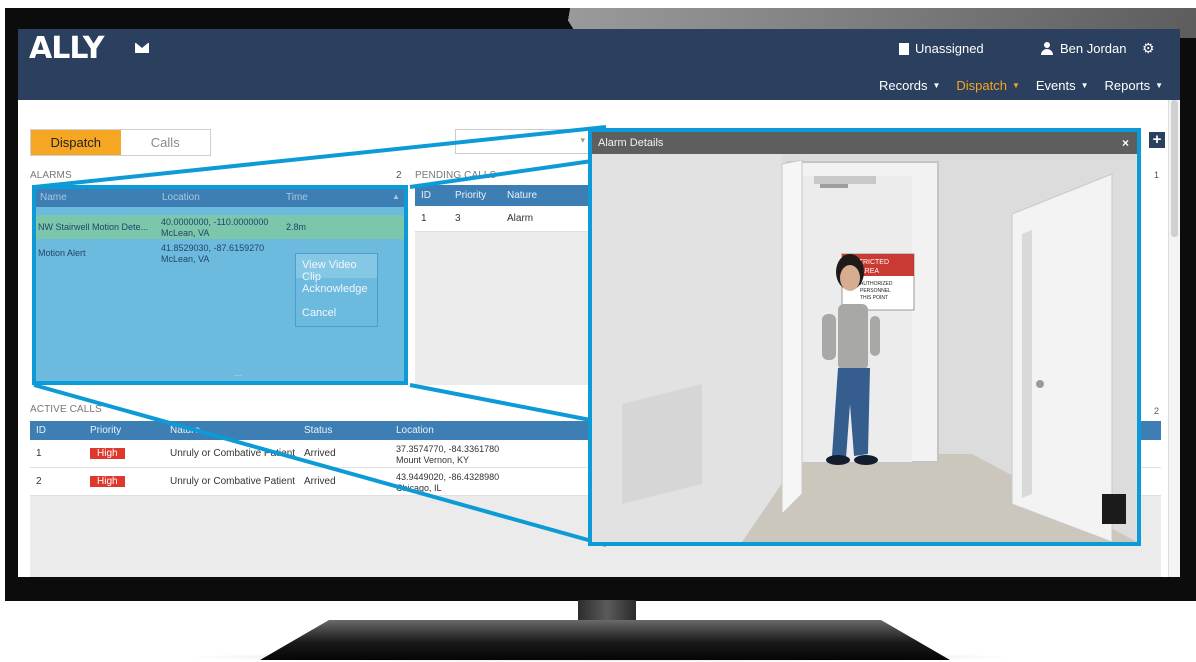 Image resolution: width=1196 pixels, height=662 pixels. What do you see at coordinates (336, 314) in the screenshot?
I see `menu-cancel: Cancel` at bounding box center [336, 314].